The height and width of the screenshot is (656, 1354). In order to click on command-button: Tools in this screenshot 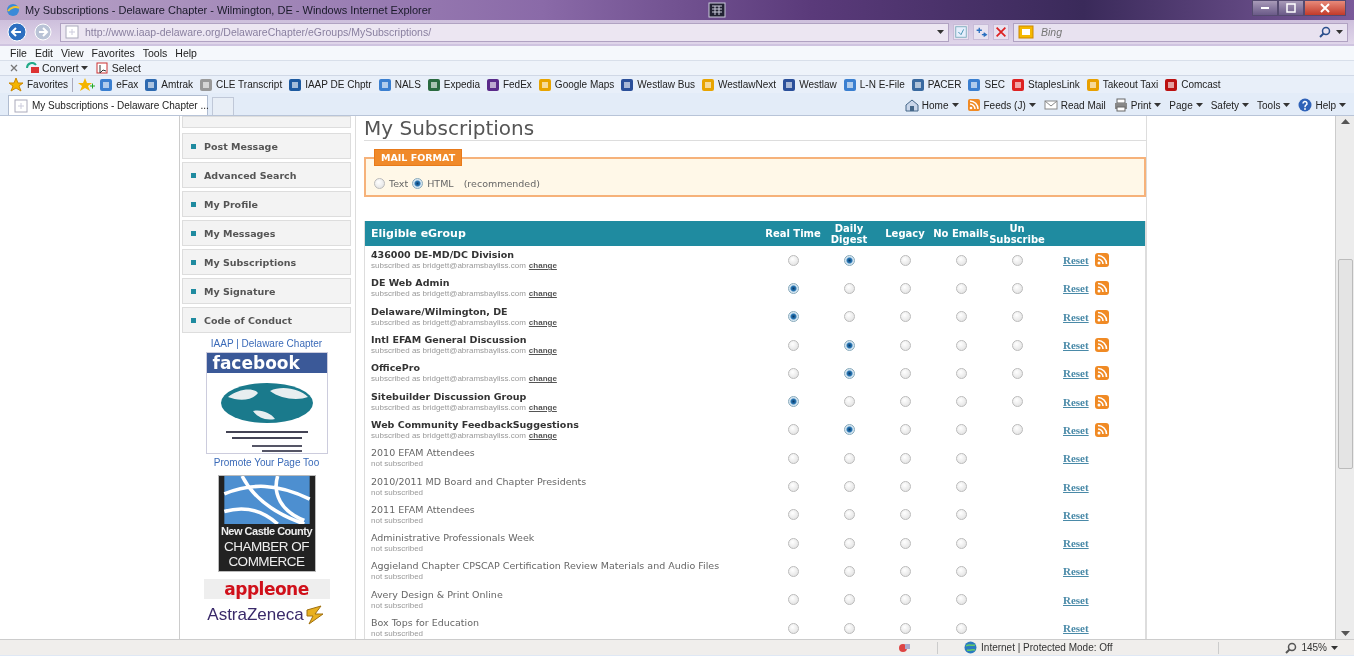, I will do `click(1274, 105)`.